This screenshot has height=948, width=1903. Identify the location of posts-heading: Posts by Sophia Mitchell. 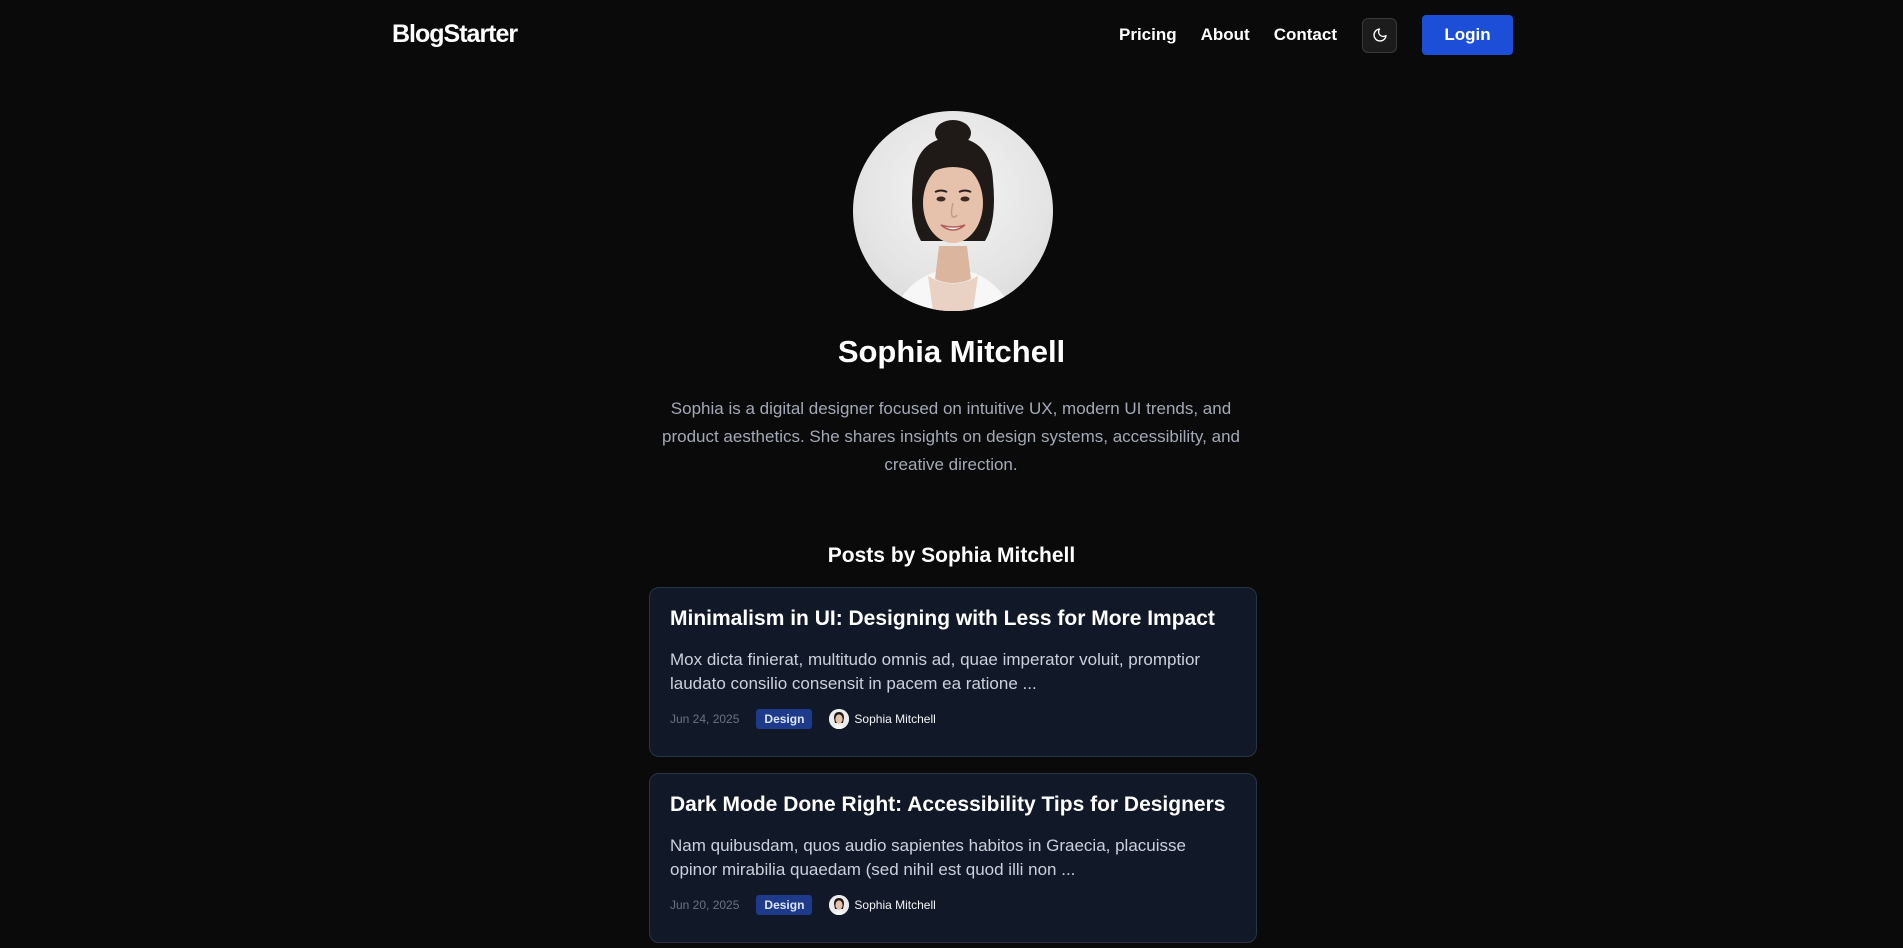
(951, 555).